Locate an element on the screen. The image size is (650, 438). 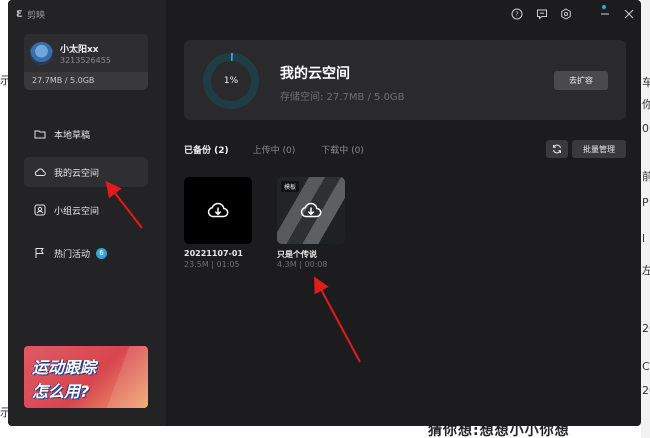
user-card: 小太阳xx 3213526455 27.7MB / 5.0GB is located at coordinates (86, 62).